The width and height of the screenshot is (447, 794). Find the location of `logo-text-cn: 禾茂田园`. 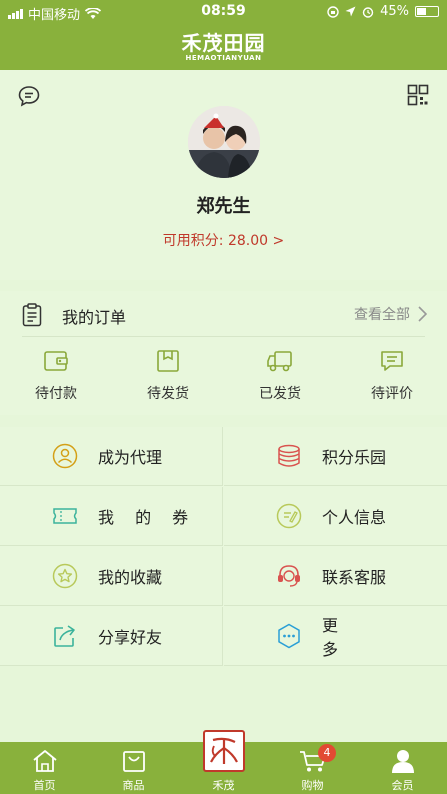

logo-text-cn: 禾茂田园 is located at coordinates (223, 42).